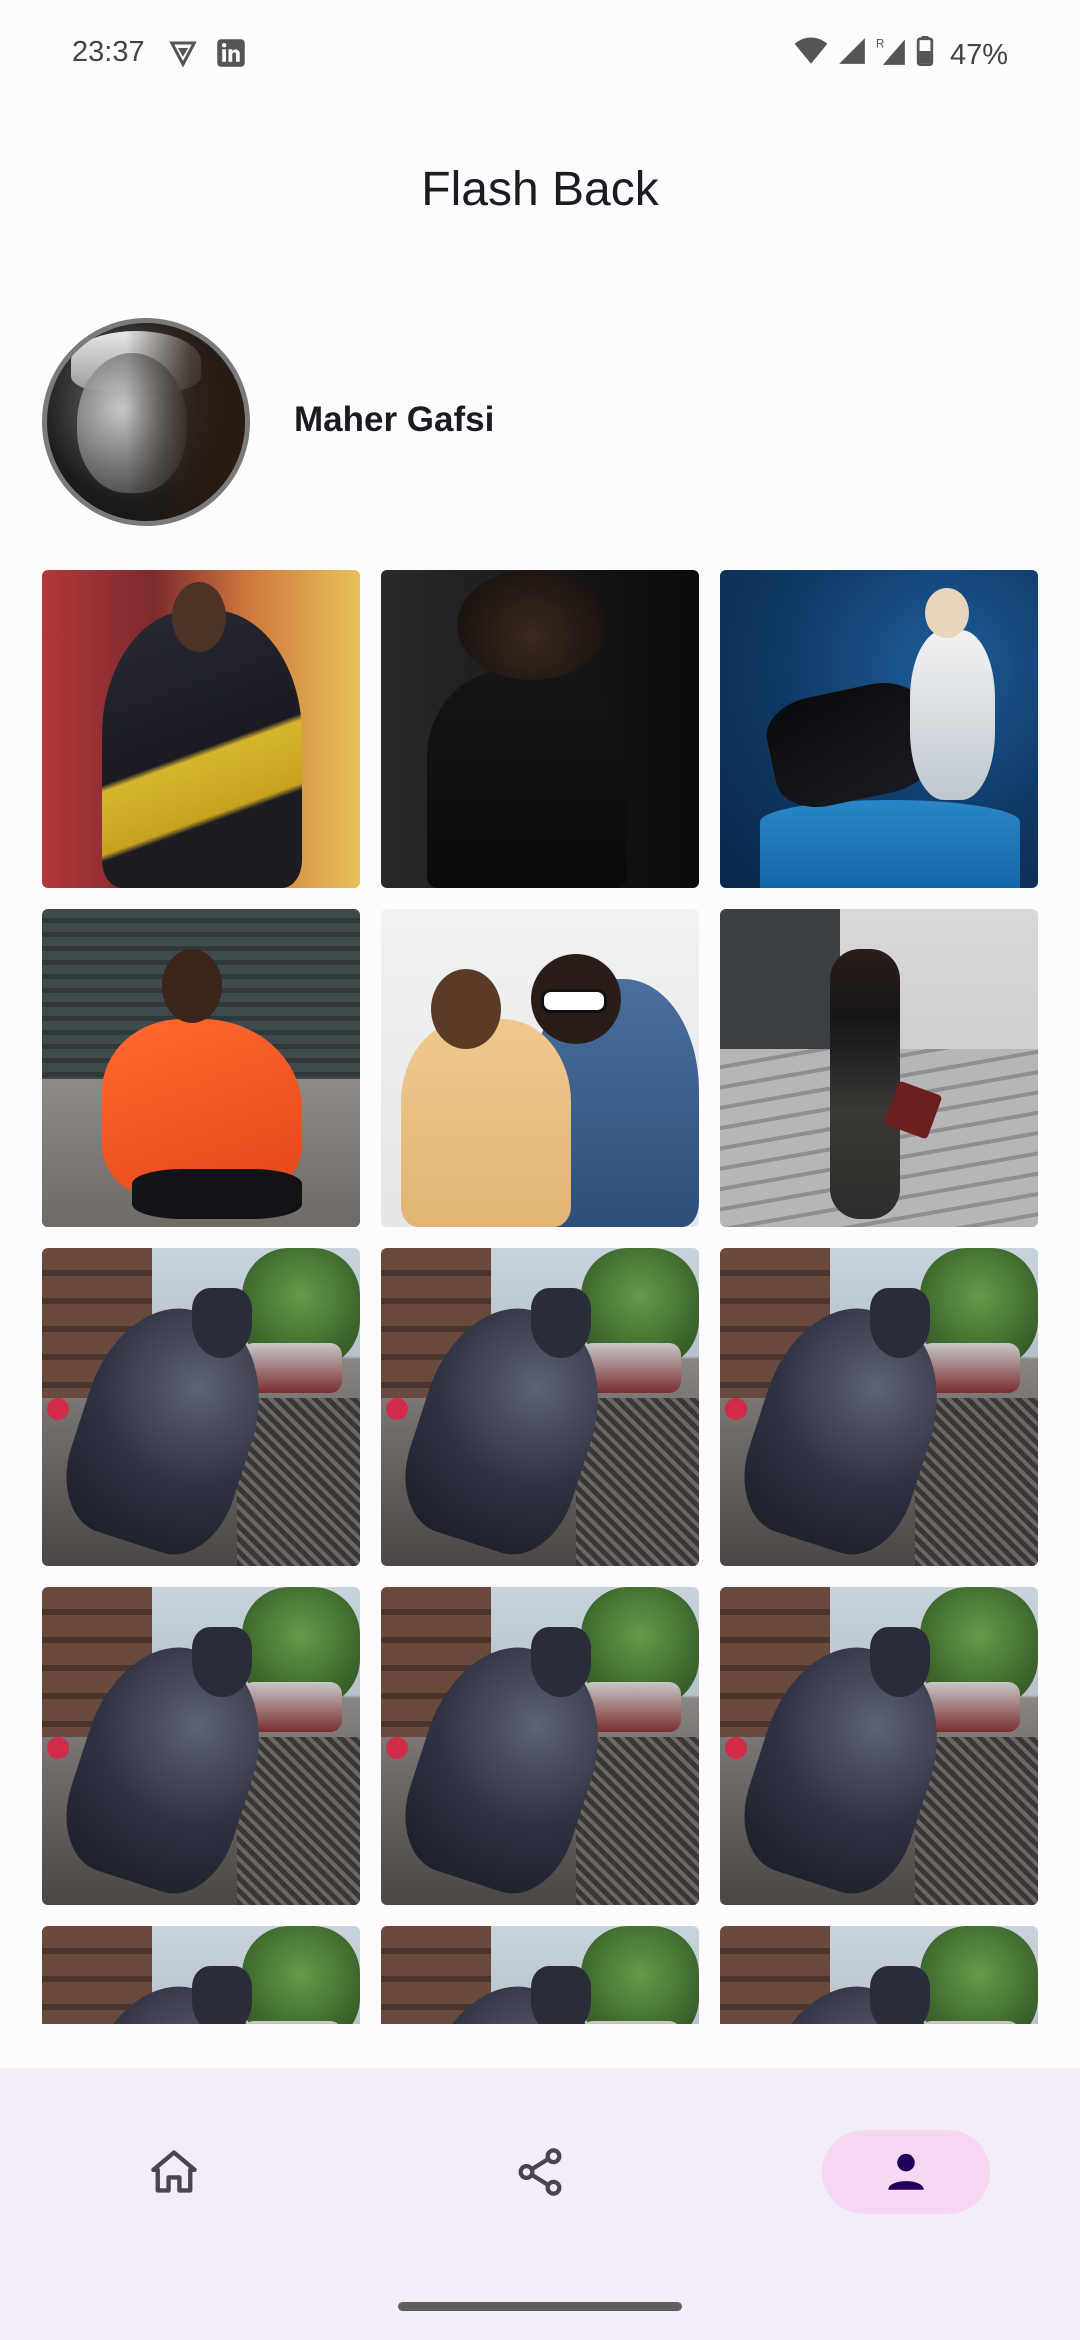 This screenshot has height=2340, width=1080. What do you see at coordinates (201, 729) in the screenshot?
I see `photo-tile-street-portrait` at bounding box center [201, 729].